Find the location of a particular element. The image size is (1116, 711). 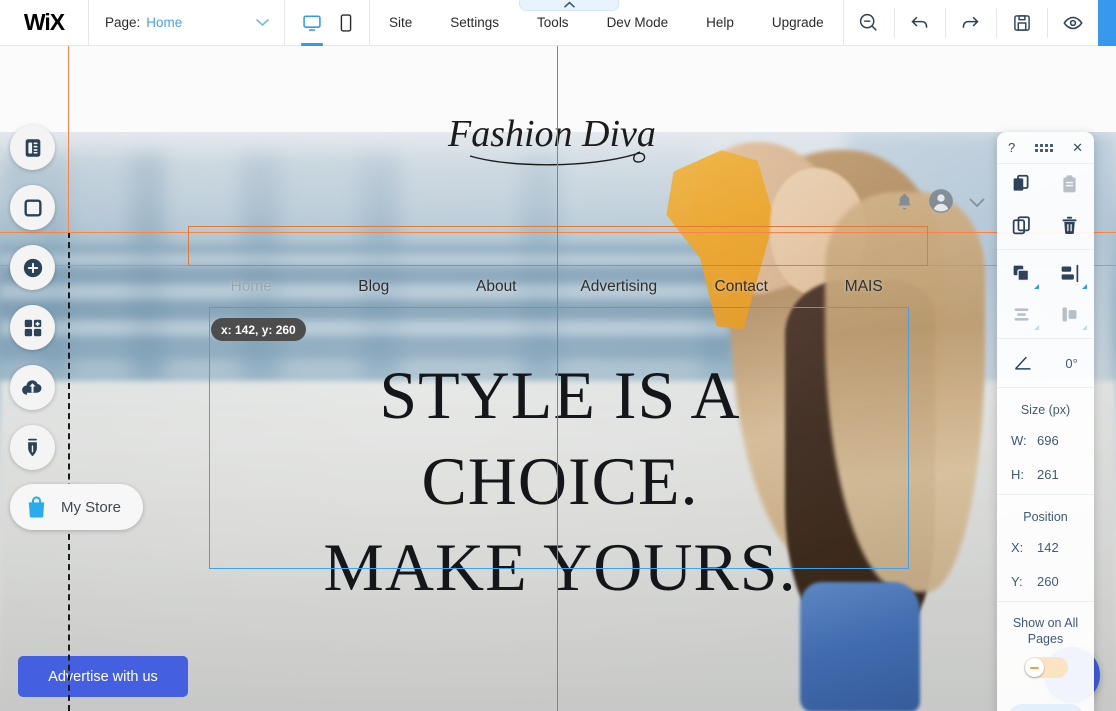

sidebar-item-background is located at coordinates (32, 207).